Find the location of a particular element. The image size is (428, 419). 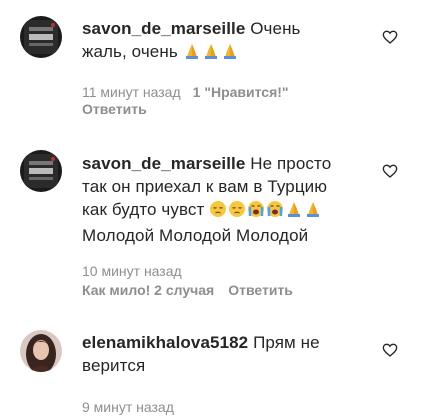

comment-actions: Как мило! 2 случая Ответить is located at coordinates (187, 290).